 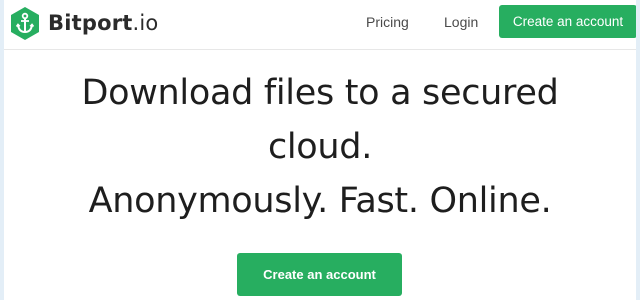 I want to click on hero-headline-line-2: cloud., so click(x=320, y=147).